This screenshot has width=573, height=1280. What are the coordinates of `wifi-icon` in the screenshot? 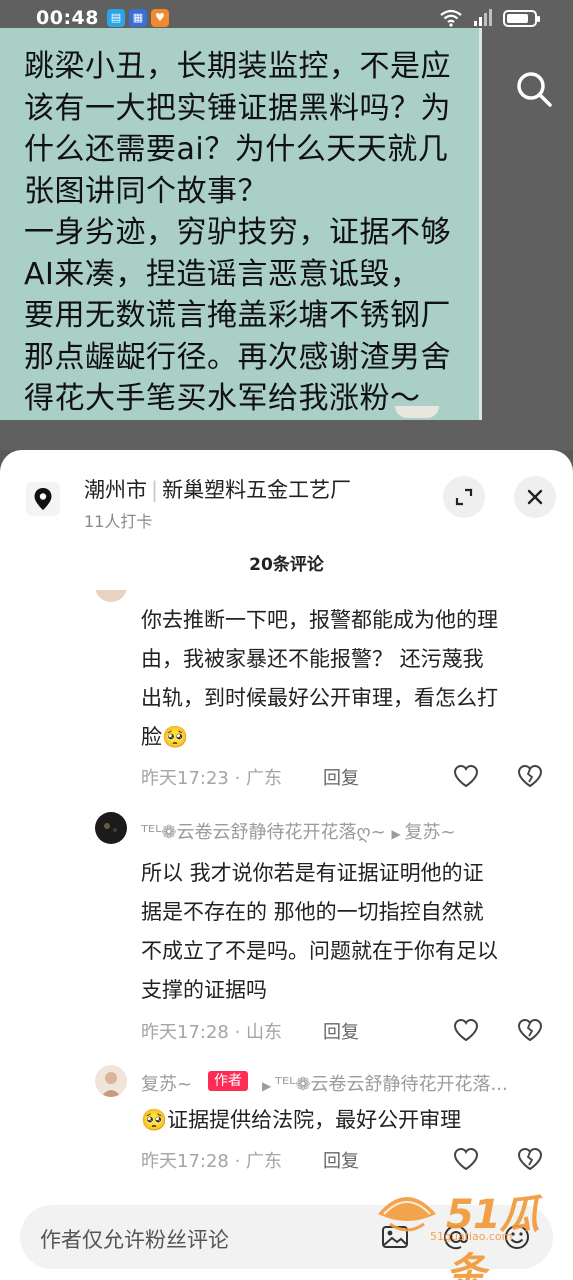 It's located at (451, 18).